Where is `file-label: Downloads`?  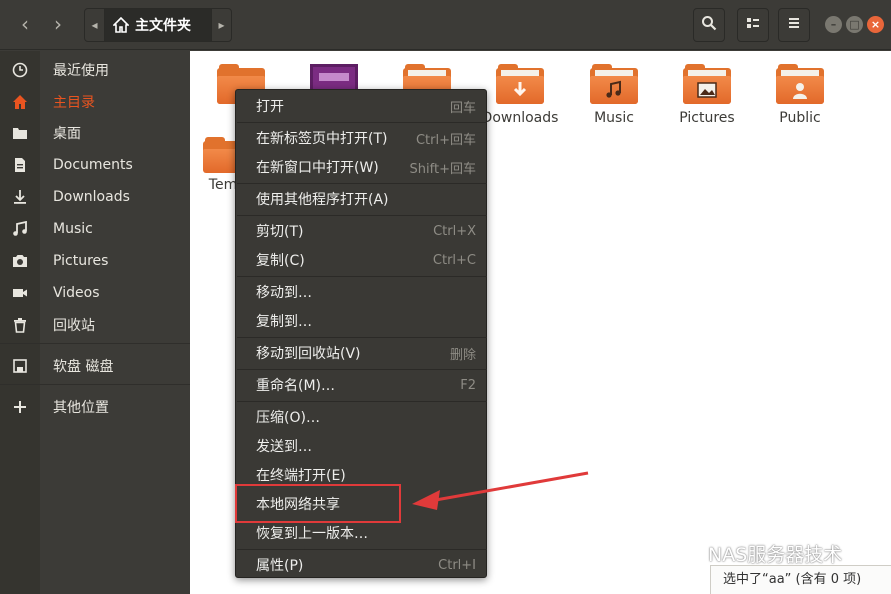
file-label: Downloads is located at coordinates (520, 118).